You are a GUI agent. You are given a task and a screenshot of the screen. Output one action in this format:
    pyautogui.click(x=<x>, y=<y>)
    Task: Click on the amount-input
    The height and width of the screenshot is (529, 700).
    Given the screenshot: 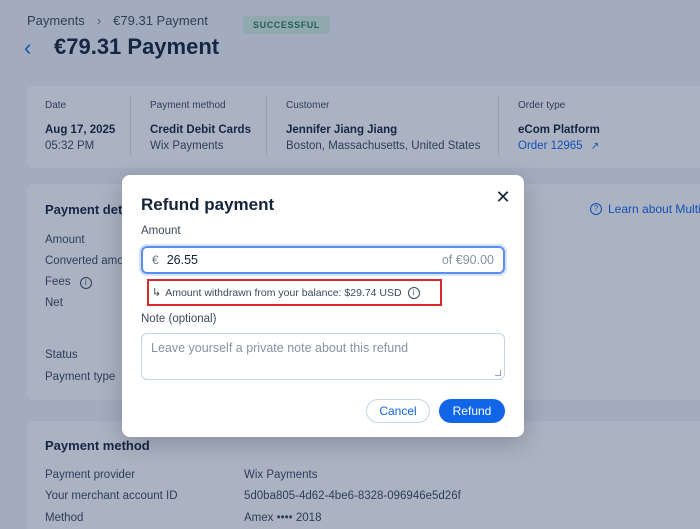 What is the action you would take?
    pyautogui.click(x=266, y=260)
    